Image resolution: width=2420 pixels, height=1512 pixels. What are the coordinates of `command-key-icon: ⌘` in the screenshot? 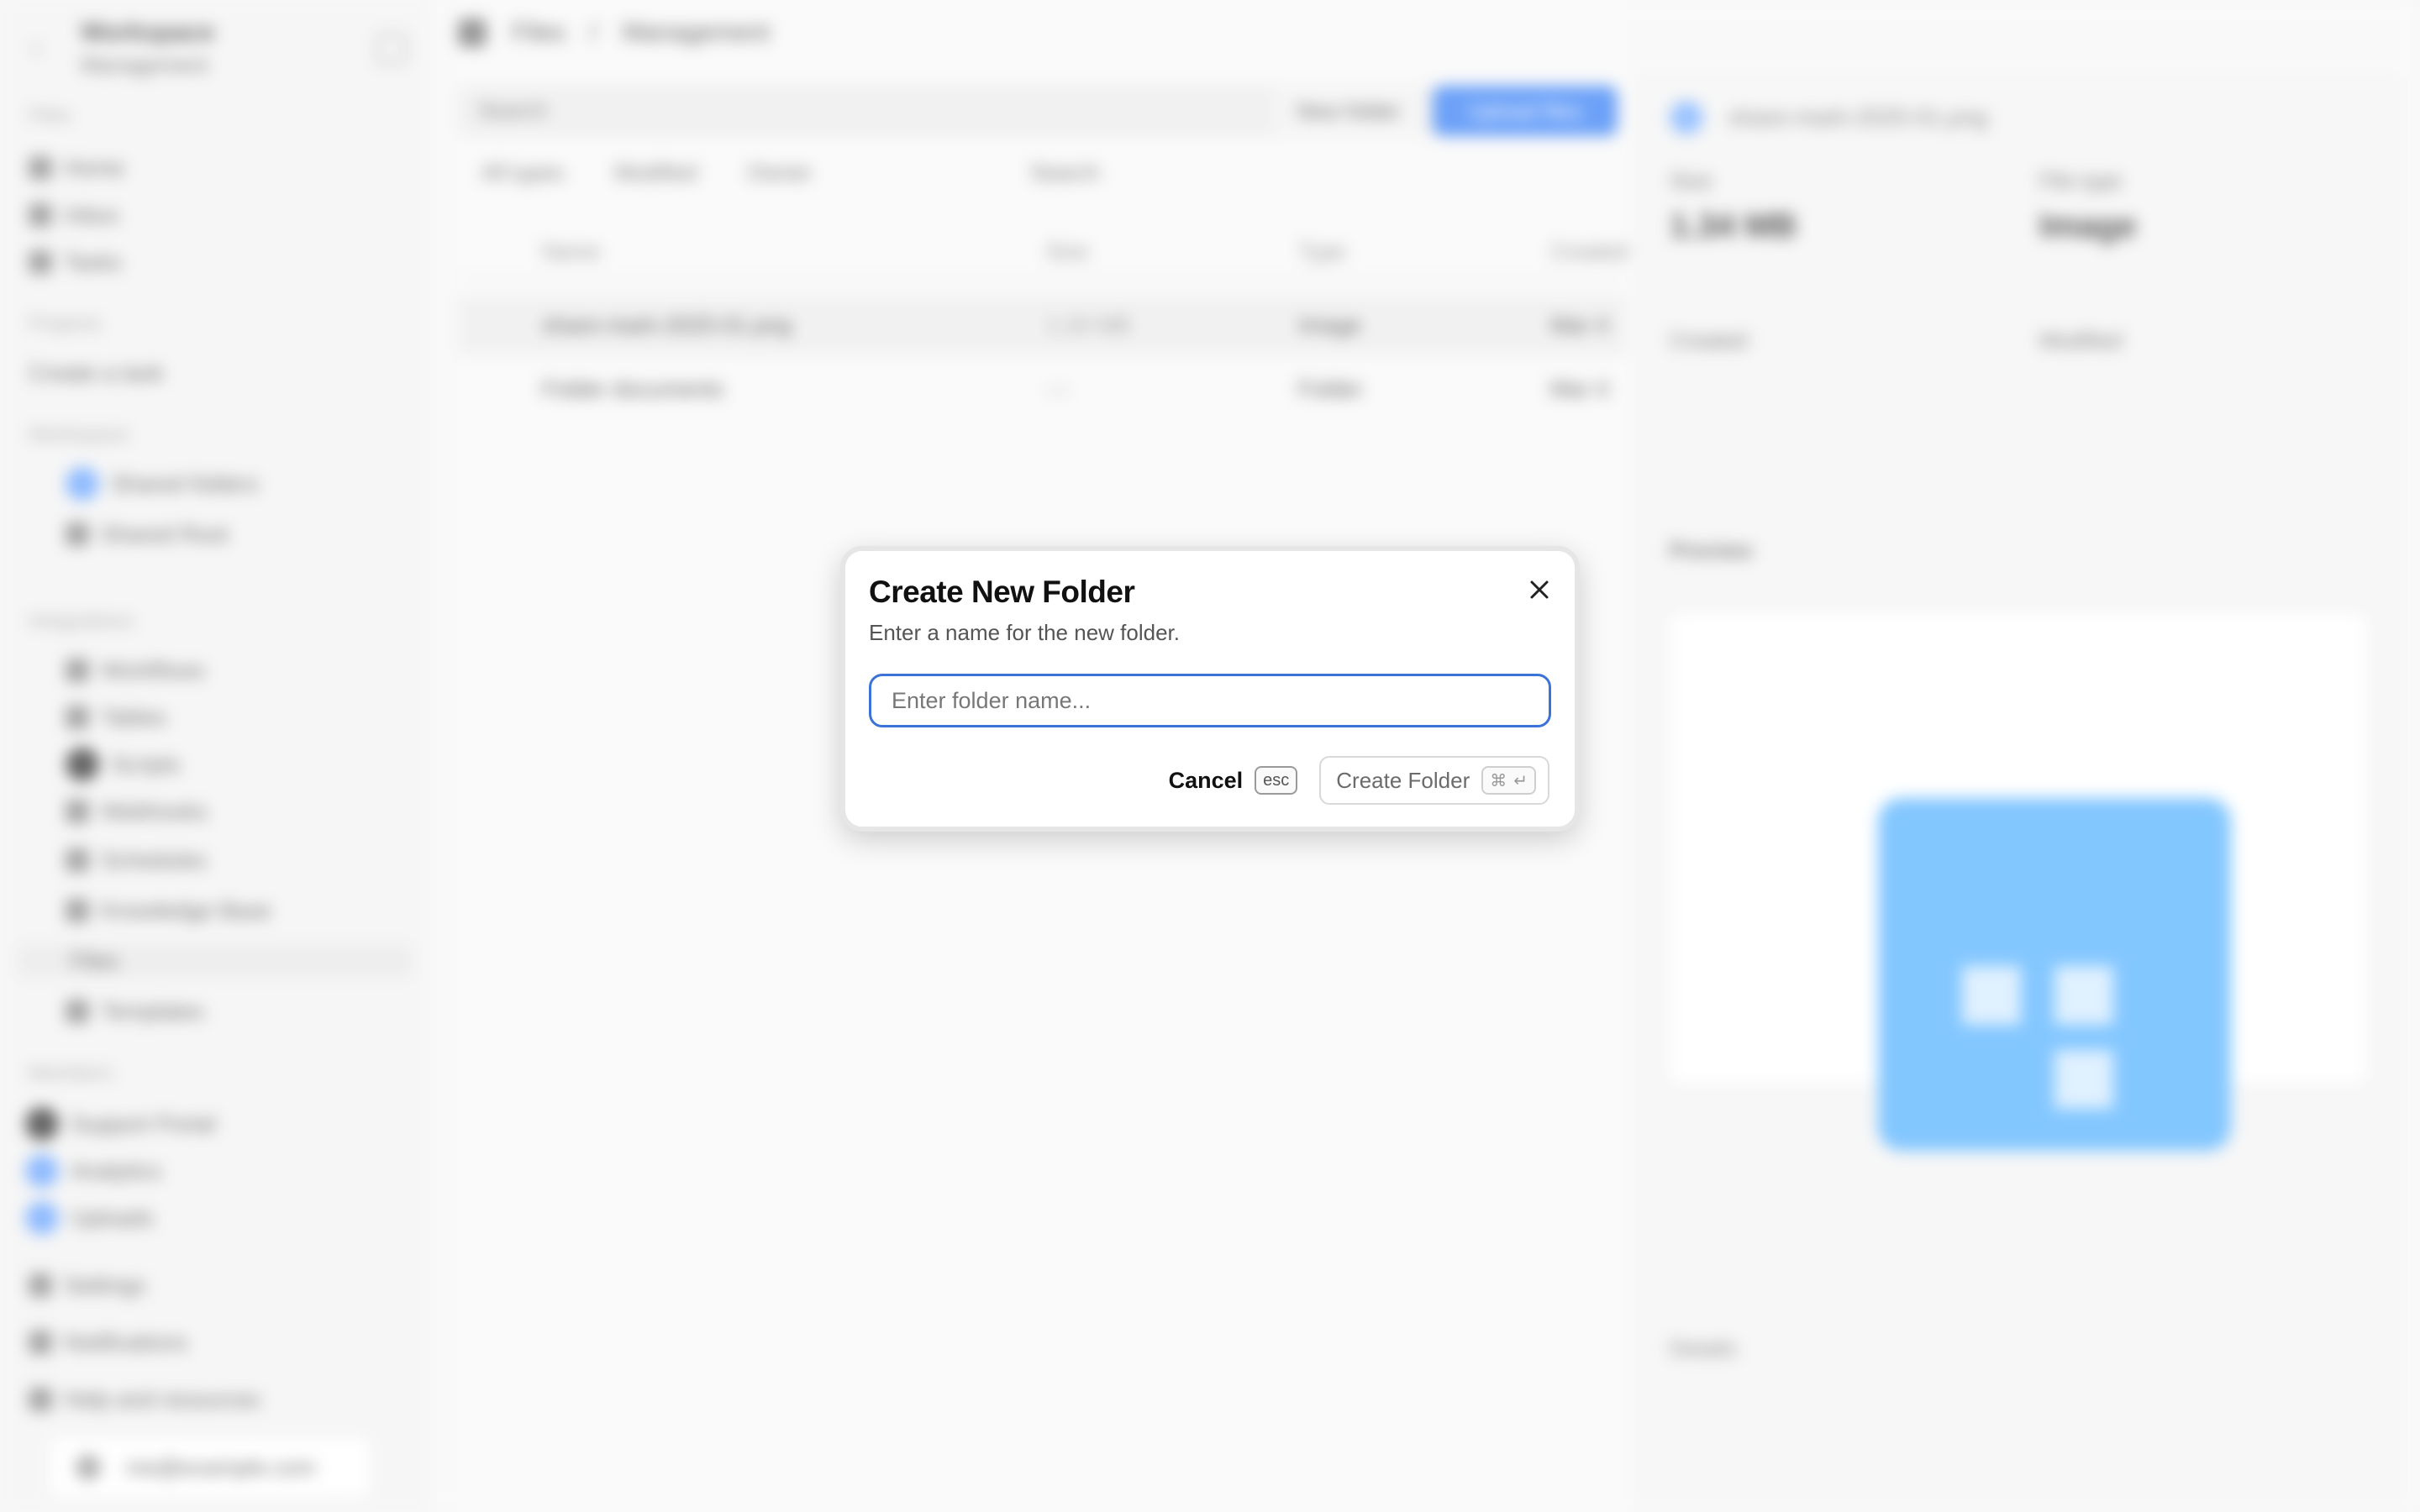 It's located at (1498, 780).